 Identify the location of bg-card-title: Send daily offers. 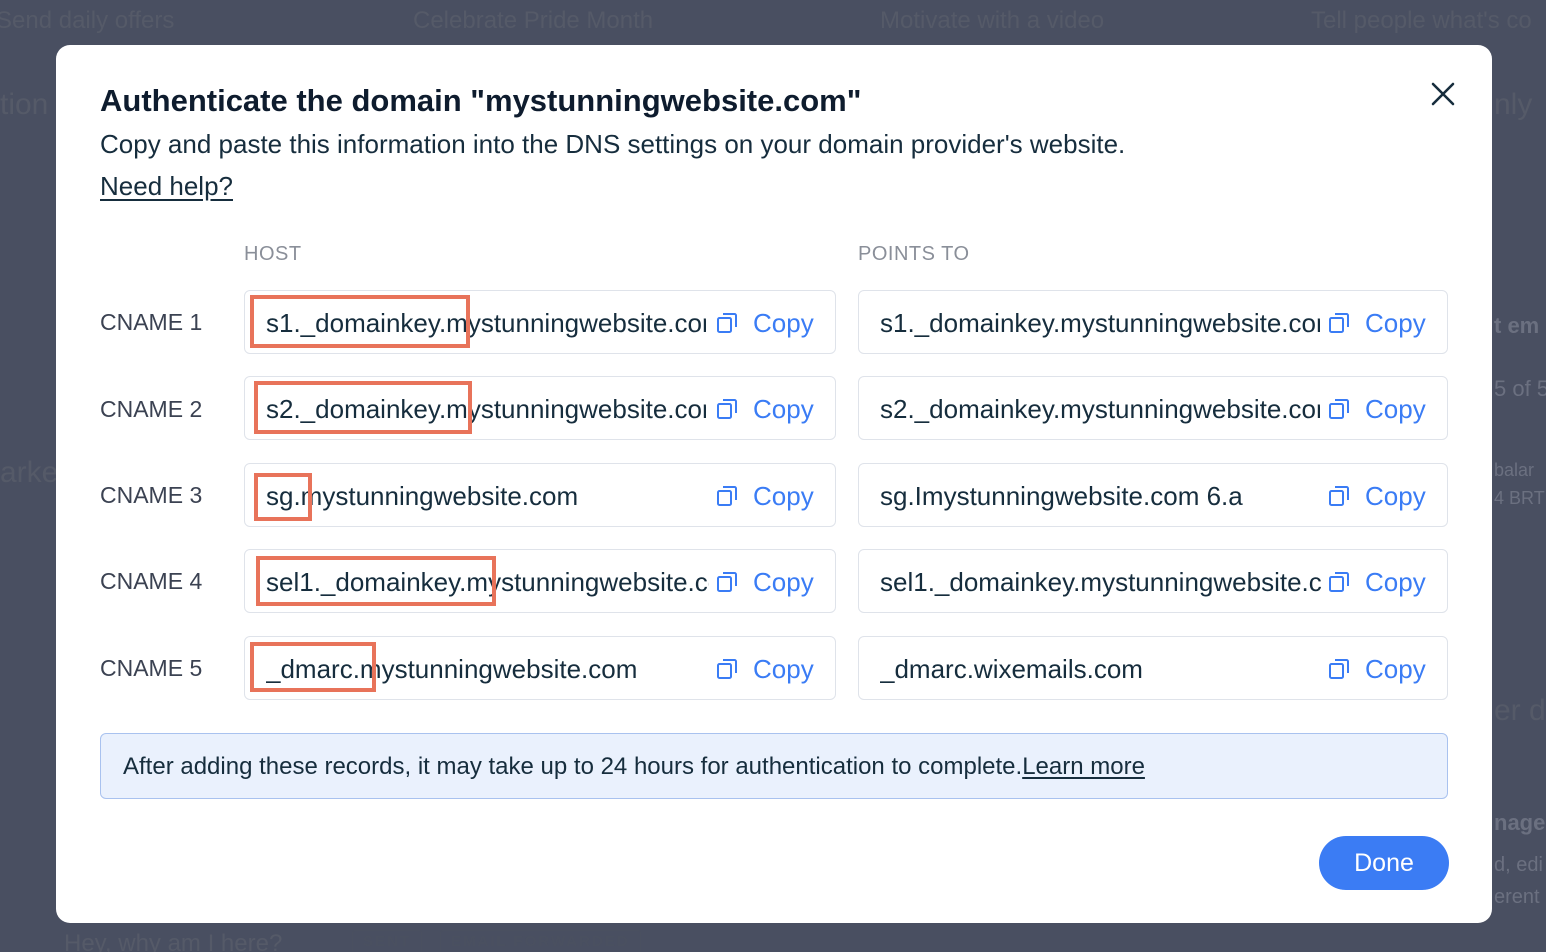
(87, 20).